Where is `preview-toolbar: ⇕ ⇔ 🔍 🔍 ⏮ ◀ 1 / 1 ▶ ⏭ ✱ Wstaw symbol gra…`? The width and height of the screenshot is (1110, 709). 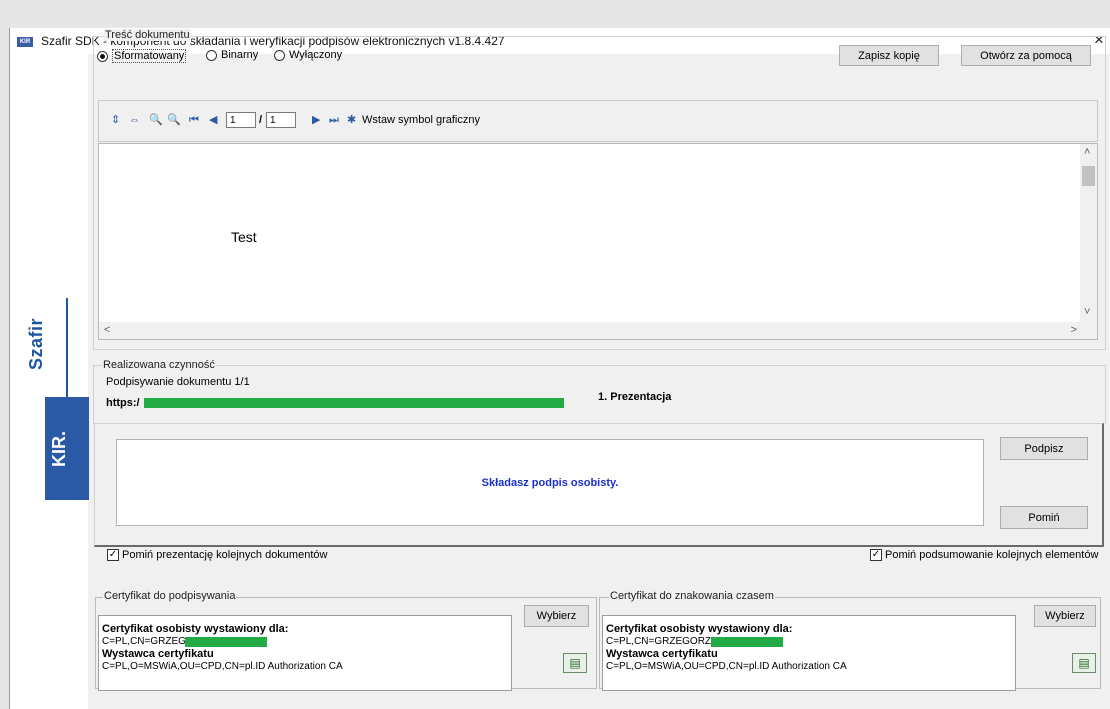 preview-toolbar: ⇕ ⇔ 🔍 🔍 ⏮ ◀ 1 / 1 ▶ ⏭ ✱ Wstaw symbol gra… is located at coordinates (598, 121).